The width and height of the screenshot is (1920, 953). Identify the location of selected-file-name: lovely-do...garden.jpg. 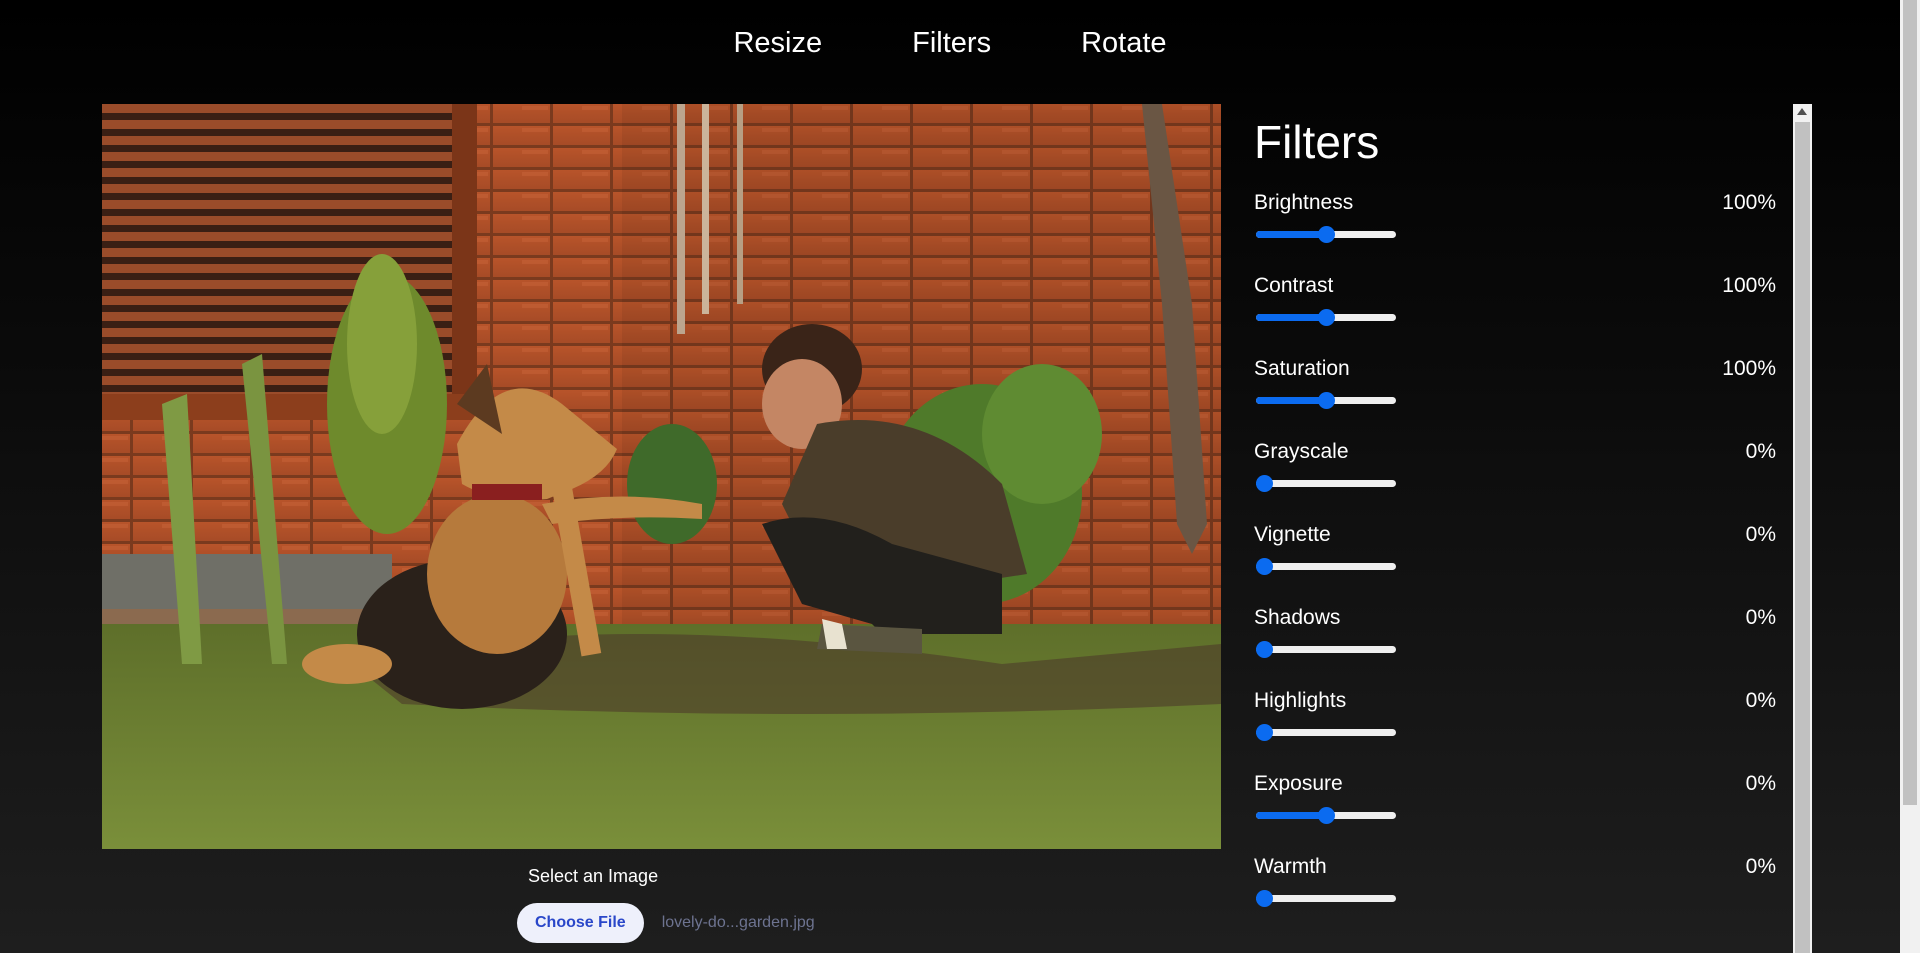
(738, 922).